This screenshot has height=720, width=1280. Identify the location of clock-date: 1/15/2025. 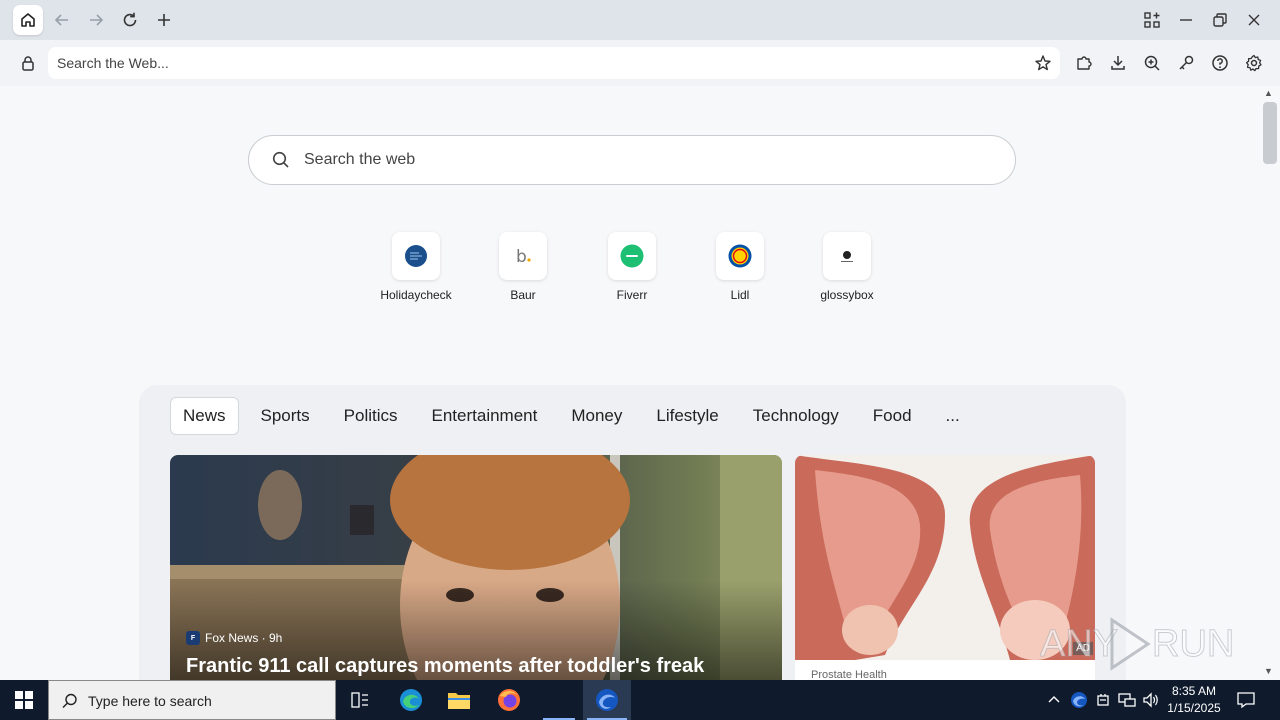
(1194, 708).